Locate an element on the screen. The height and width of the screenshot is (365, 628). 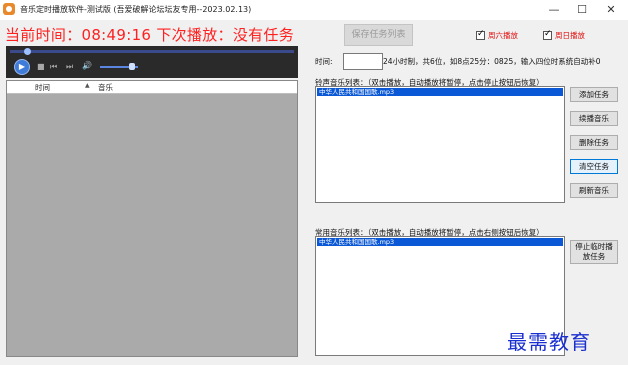
time-format-hint: 24小时制，共6位，如8点25分：0825，输入四位时系统自动补0 is located at coordinates (492, 61).